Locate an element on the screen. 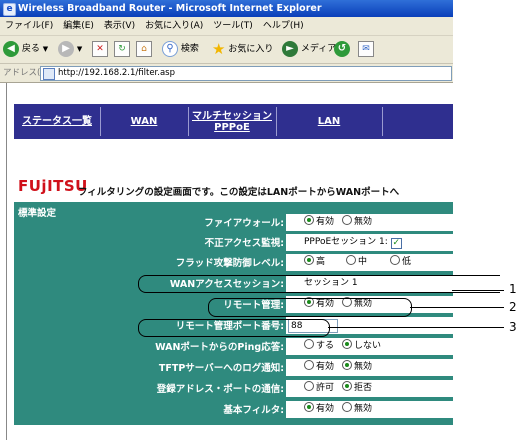 The height and width of the screenshot is (440, 520). ping-options: する しない is located at coordinates (369, 346).